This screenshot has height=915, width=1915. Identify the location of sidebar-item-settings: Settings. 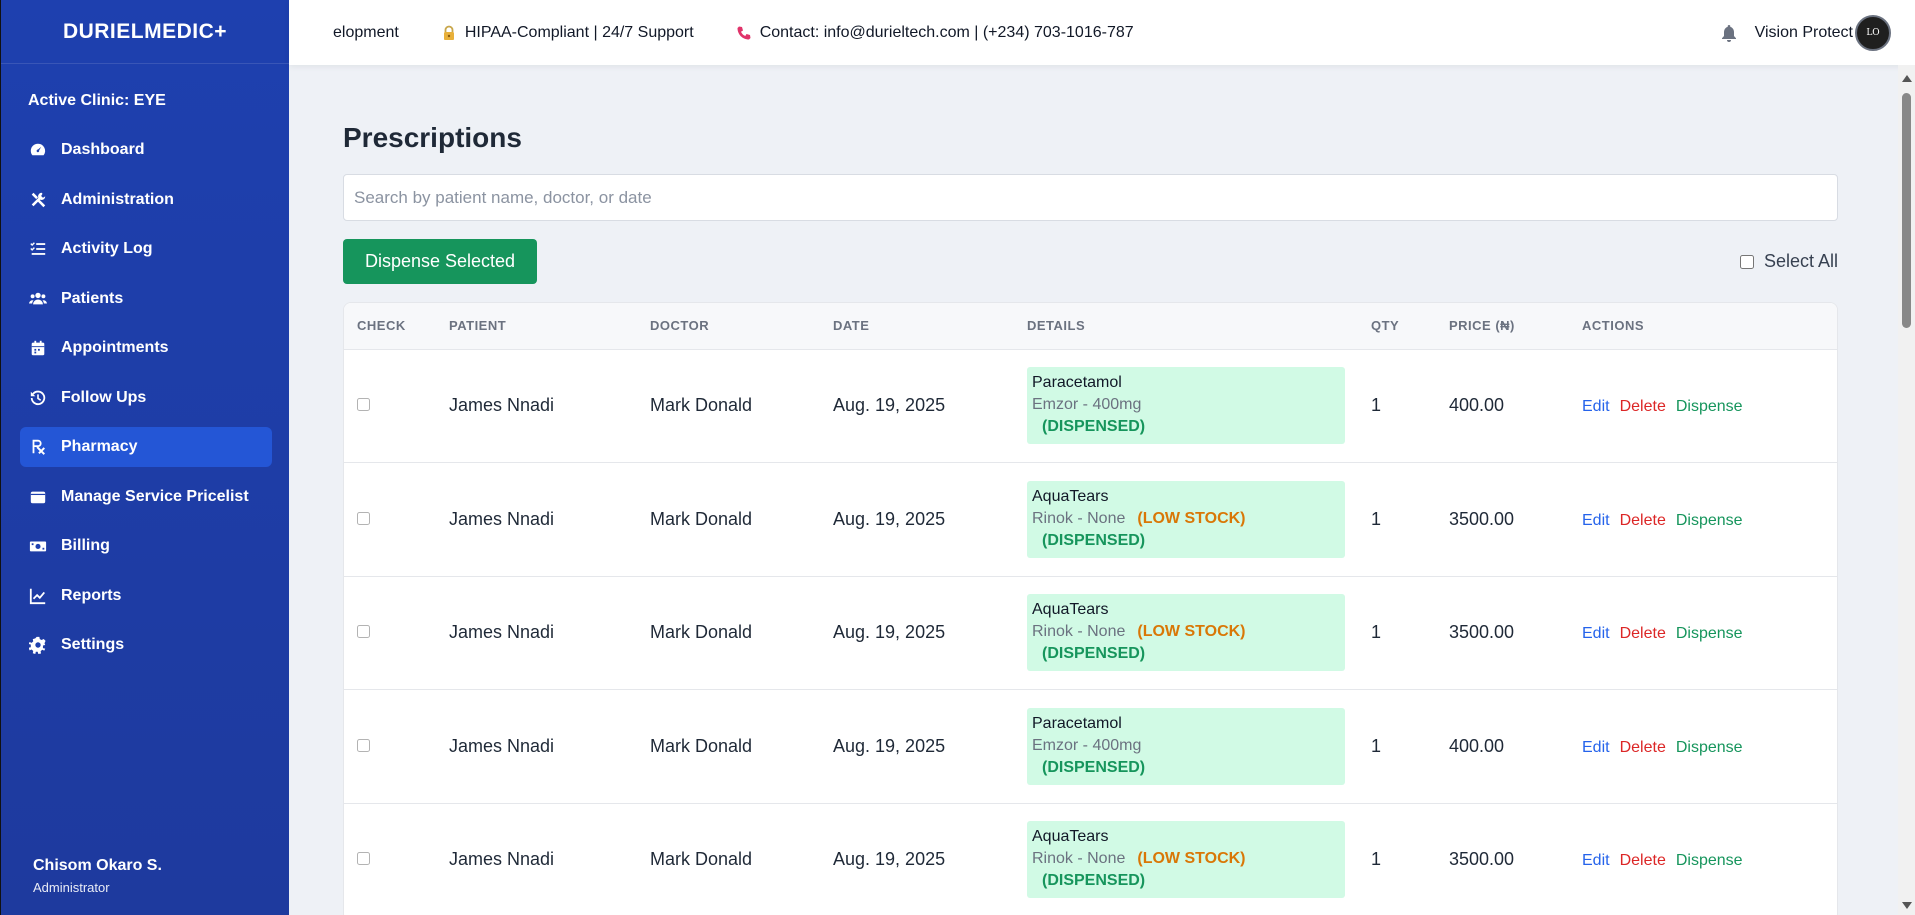
(146, 645).